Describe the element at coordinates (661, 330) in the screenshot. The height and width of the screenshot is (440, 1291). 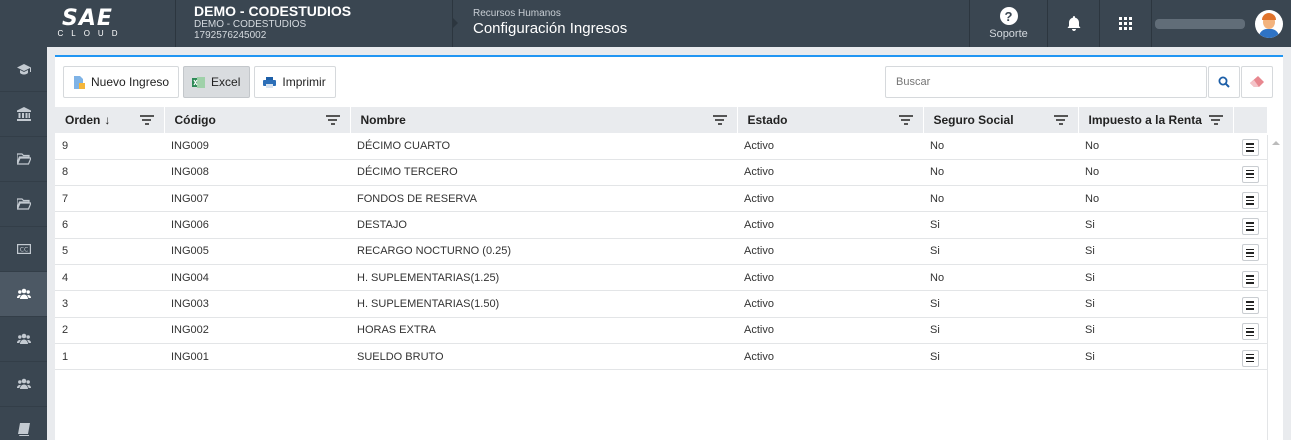
I see `table-row: 2 ING002 HORAS EXTRA Activo Si Si` at that location.